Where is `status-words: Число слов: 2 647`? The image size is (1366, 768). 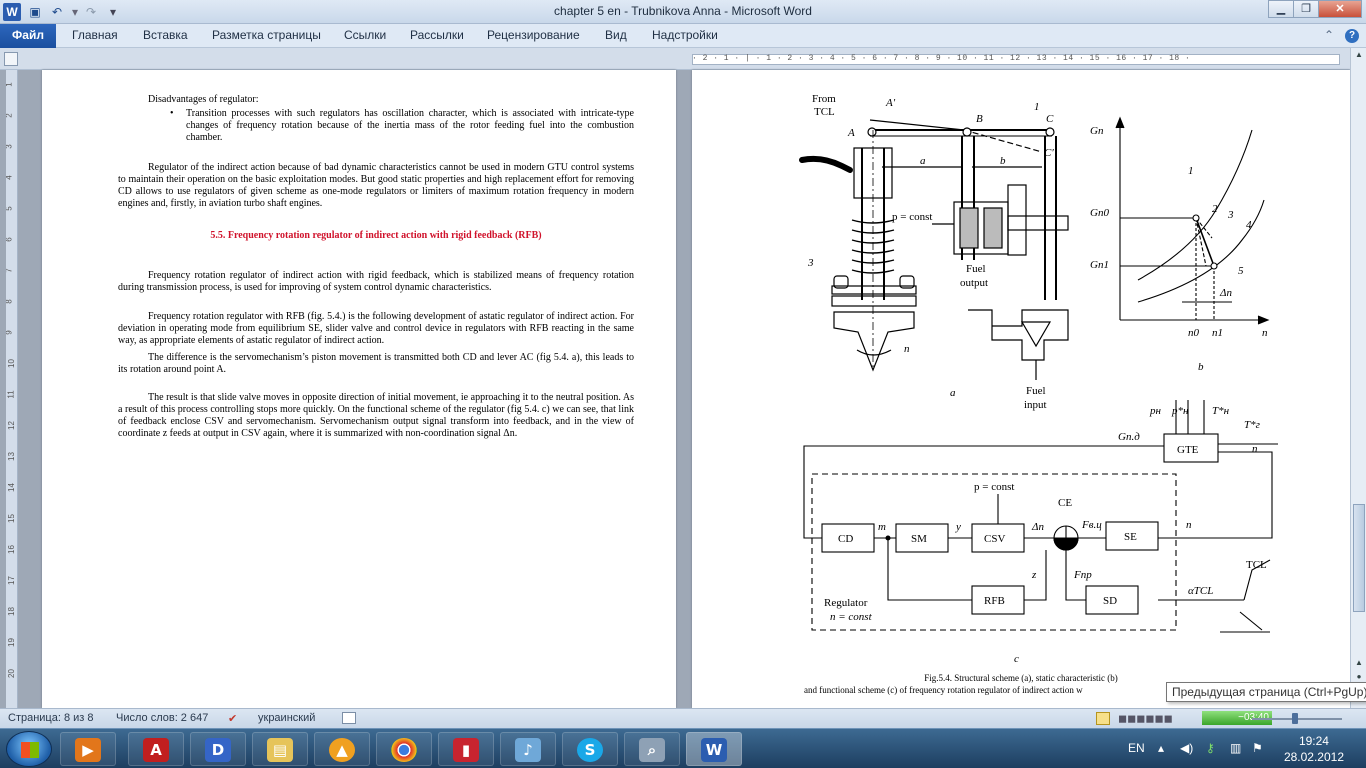
status-words: Число слов: 2 647 is located at coordinates (162, 718).